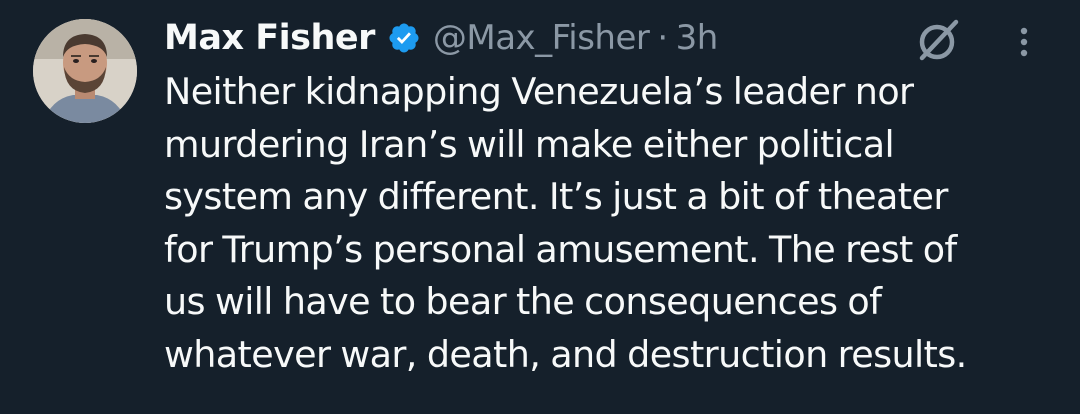 The image size is (1080, 414). I want to click on verified-badge-icon, so click(404, 38).